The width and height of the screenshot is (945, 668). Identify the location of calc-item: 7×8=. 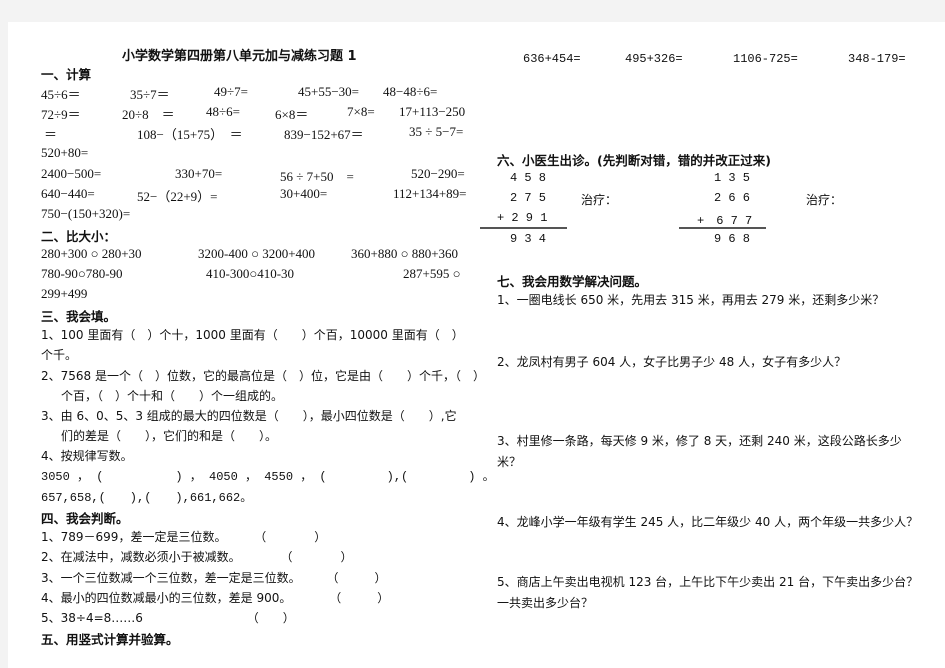
(361, 111).